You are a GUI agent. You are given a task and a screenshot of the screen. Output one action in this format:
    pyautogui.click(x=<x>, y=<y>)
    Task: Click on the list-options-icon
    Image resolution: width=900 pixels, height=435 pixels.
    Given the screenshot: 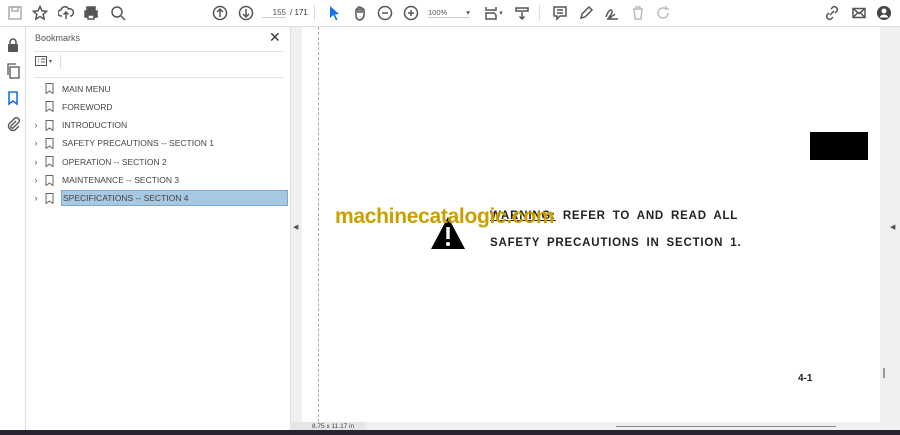 What is the action you would take?
    pyautogui.click(x=41, y=61)
    